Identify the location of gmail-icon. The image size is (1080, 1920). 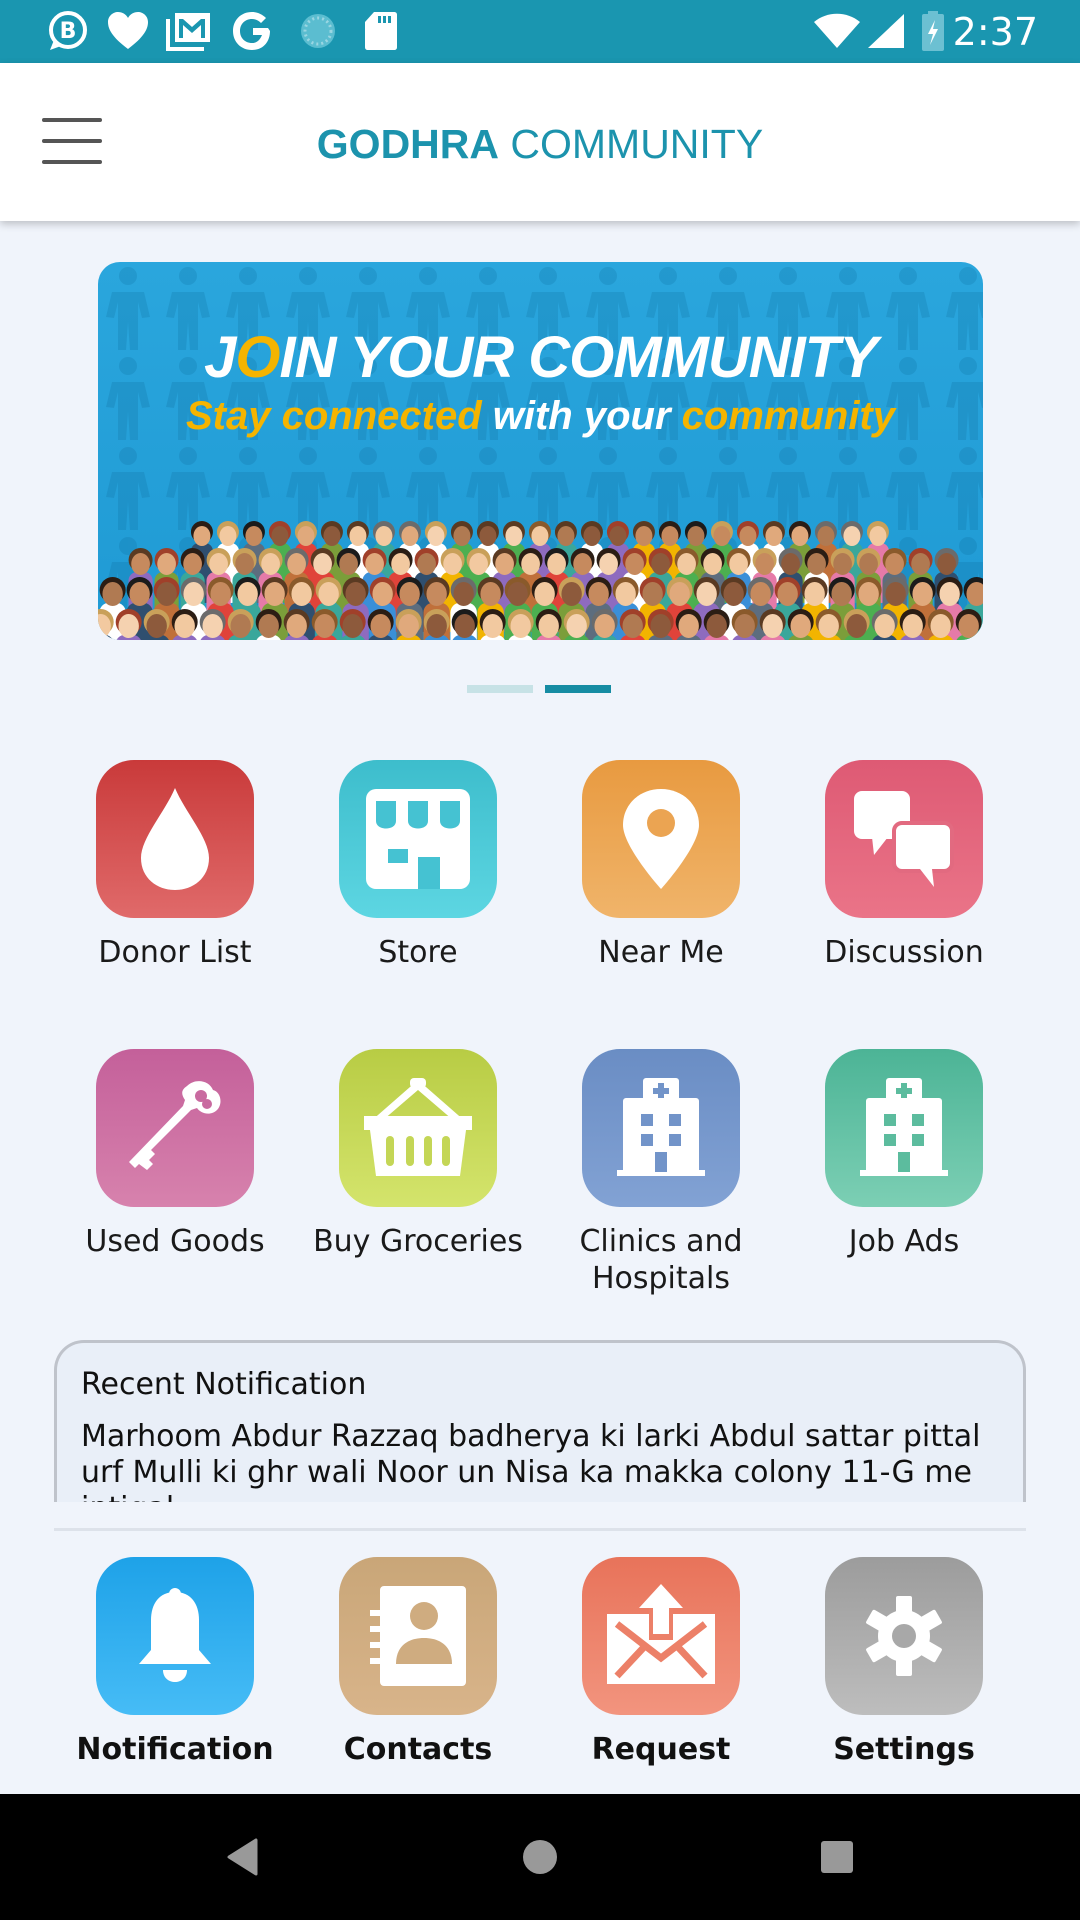
(189, 31).